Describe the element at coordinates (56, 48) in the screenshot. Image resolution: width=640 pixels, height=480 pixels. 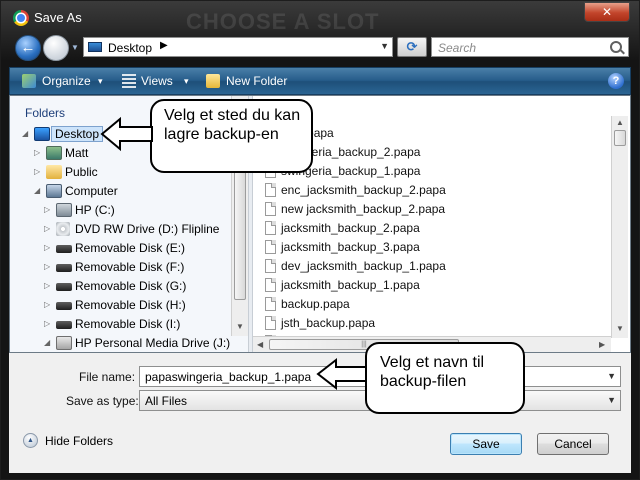
I see `forward-button` at that location.